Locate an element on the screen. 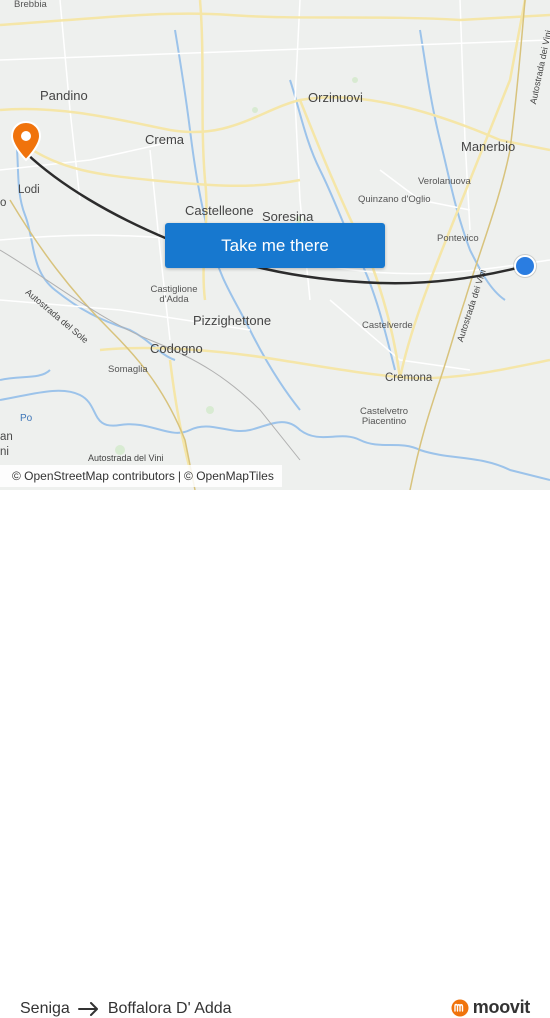 This screenshot has height=1018, width=550. destination-name: Boffalora D' Adda is located at coordinates (169, 1008).